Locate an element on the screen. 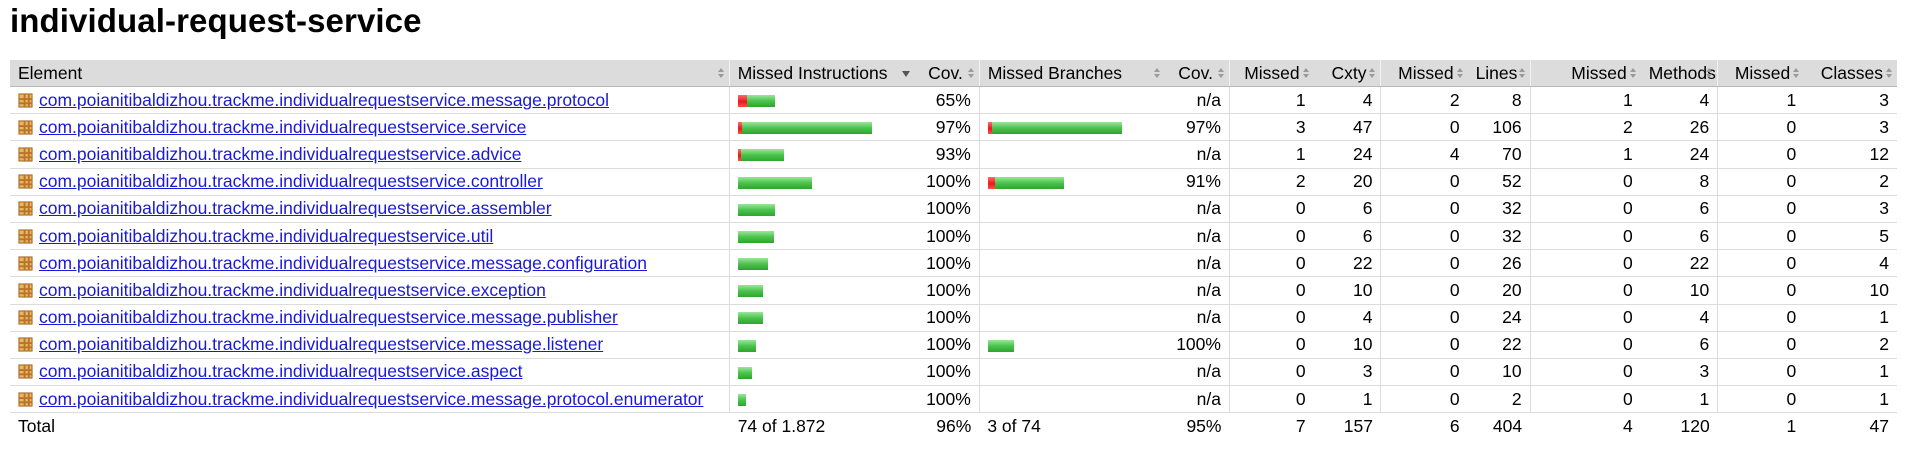  header-label: Cov. is located at coordinates (1195, 72).